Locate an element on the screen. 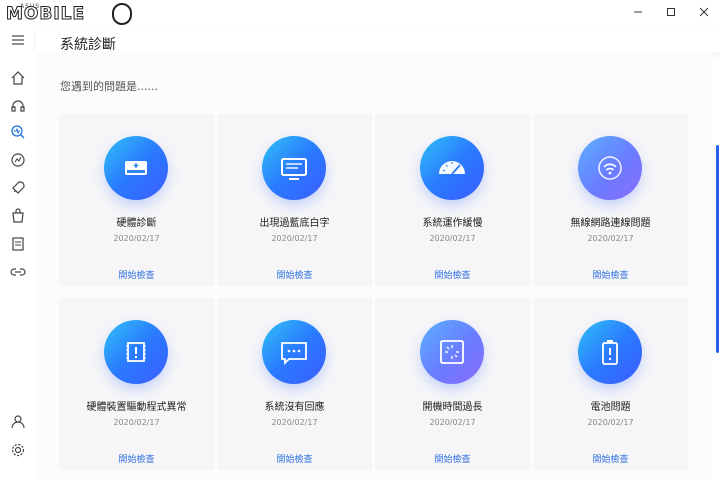 The width and height of the screenshot is (720, 480). card-label: 出現過藍底白字 is located at coordinates (294, 223).